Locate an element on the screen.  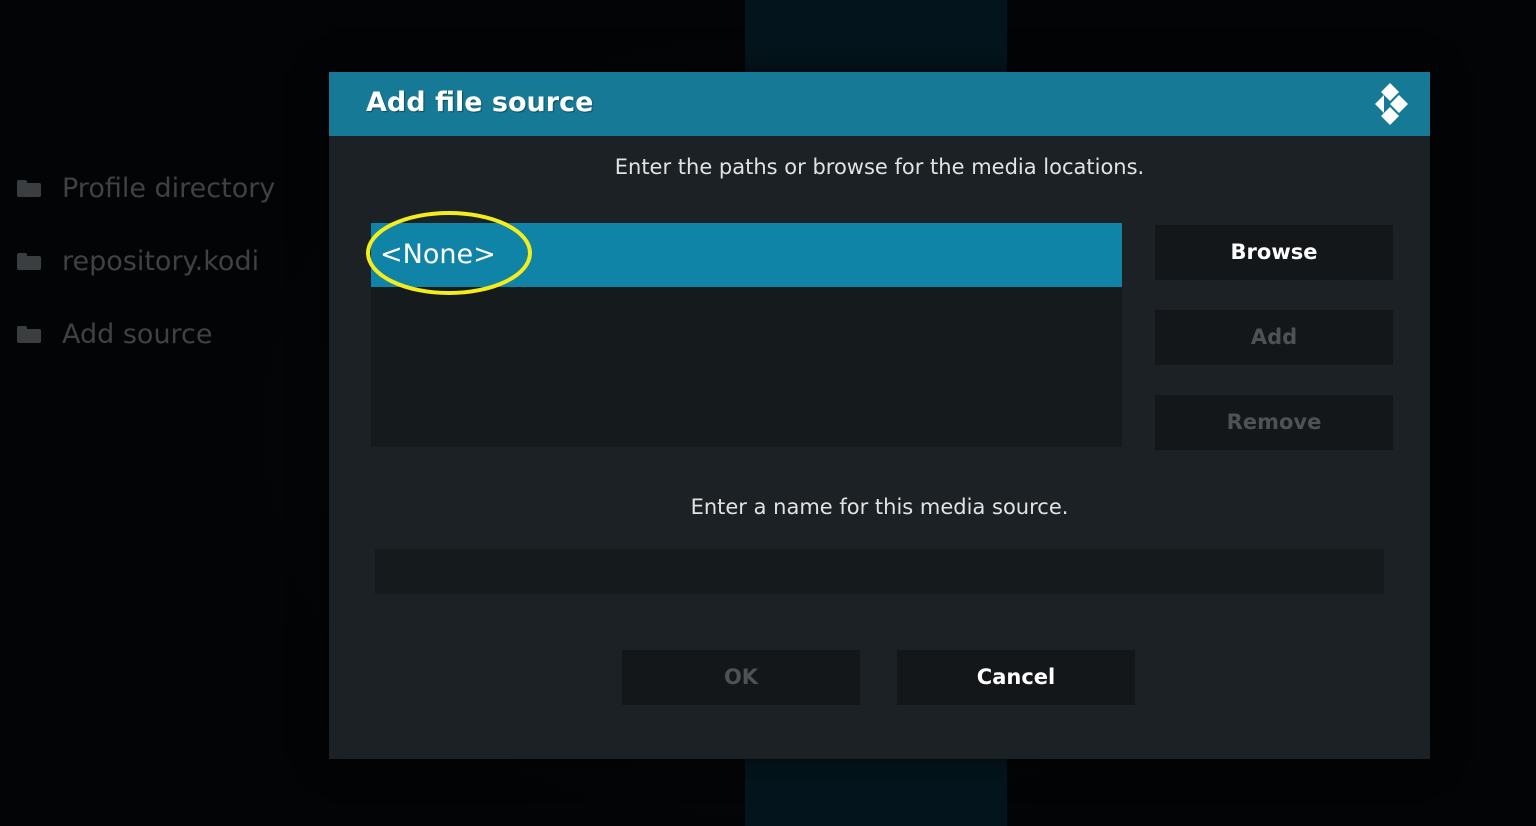
bg-item-profile-directory: Profile directory is located at coordinates (144, 188).